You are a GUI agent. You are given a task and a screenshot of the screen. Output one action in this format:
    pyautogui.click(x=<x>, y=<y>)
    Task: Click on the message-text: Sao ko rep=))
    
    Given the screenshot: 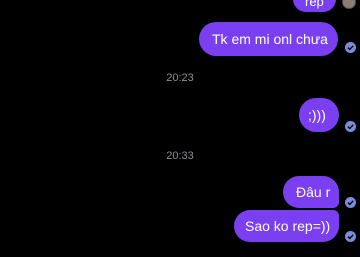 What is the action you would take?
    pyautogui.click(x=288, y=226)
    